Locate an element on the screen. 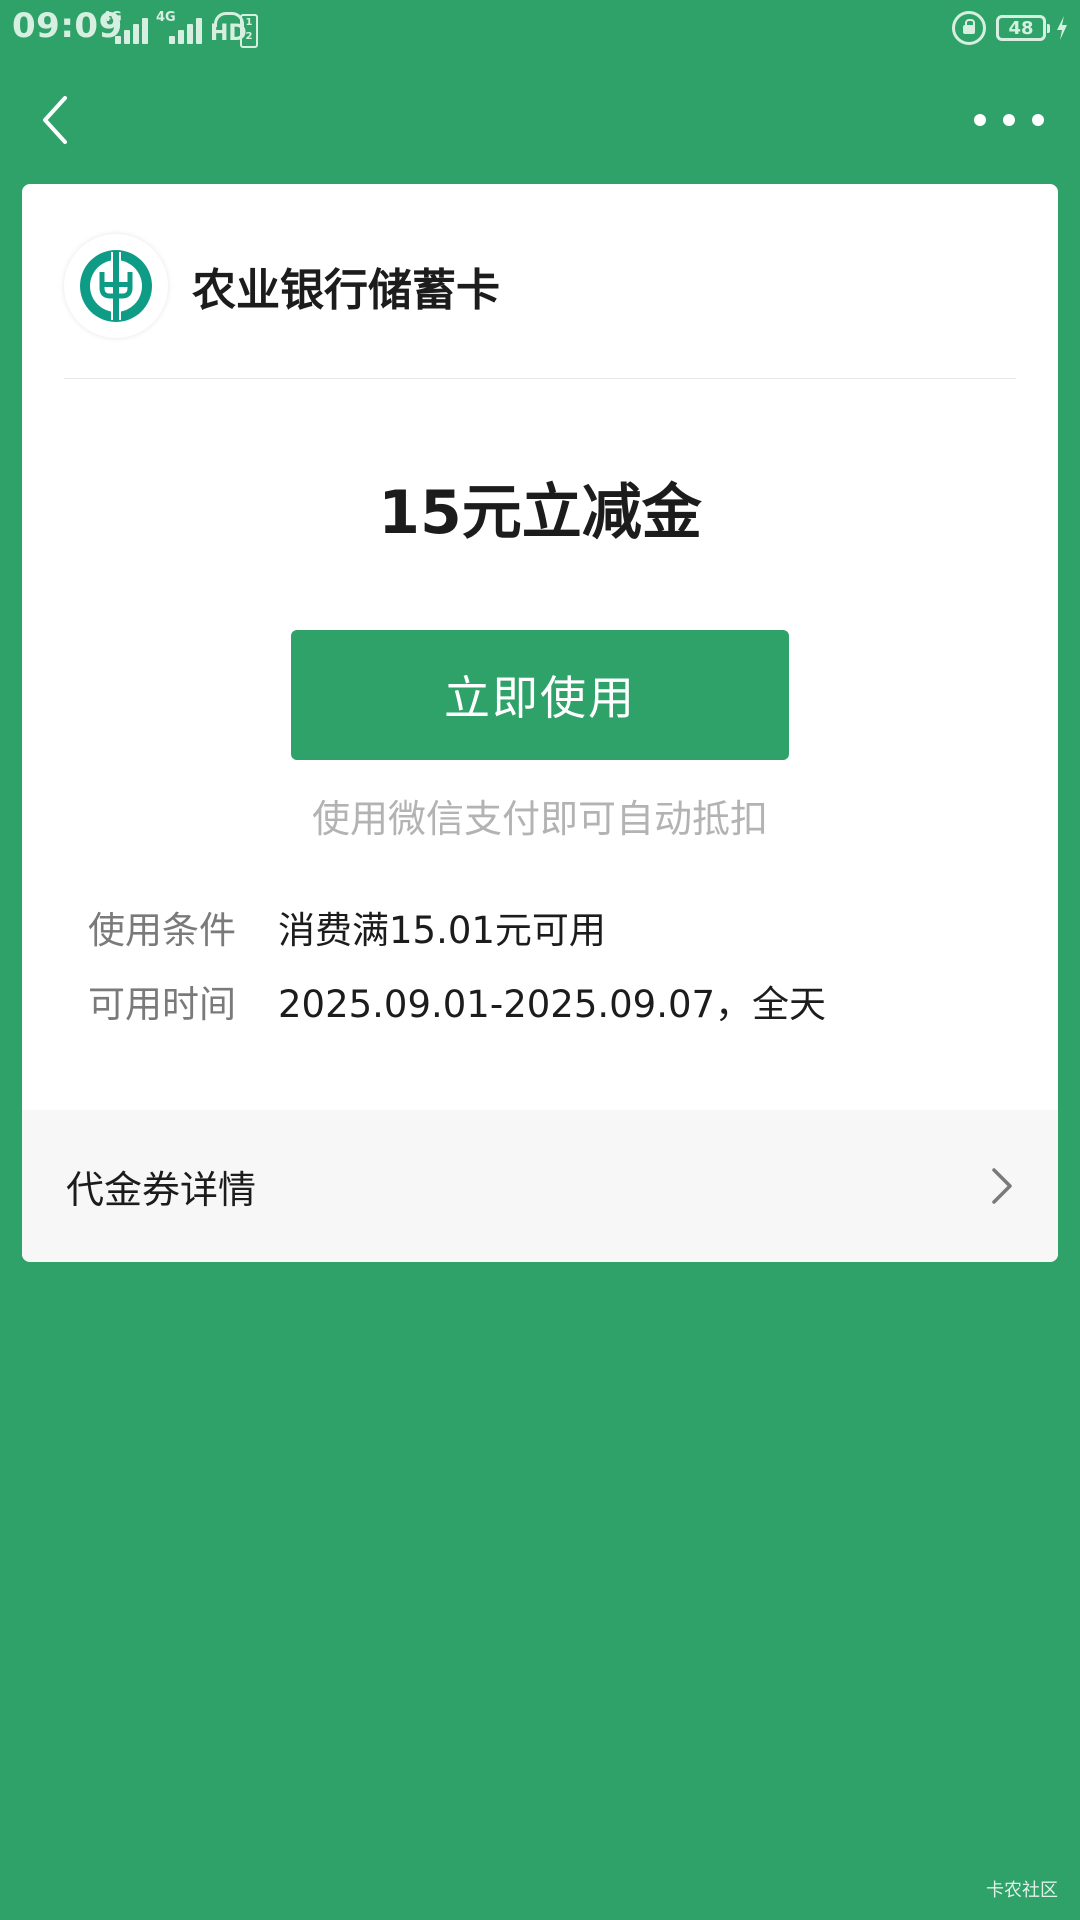 The image size is (1080, 1920). info-value: 2025.09.01-2025.09.07，全天 is located at coordinates (552, 1004).